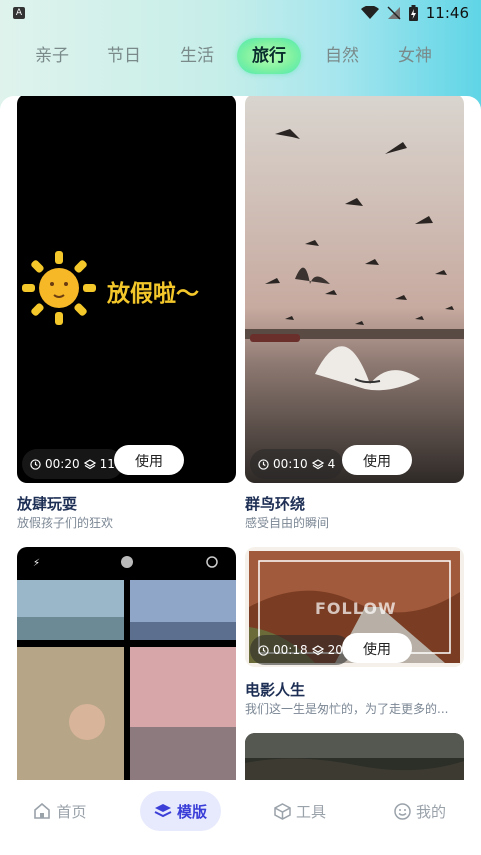 The height and width of the screenshot is (855, 481). What do you see at coordinates (282, 811) in the screenshot?
I see `cube-icon` at bounding box center [282, 811].